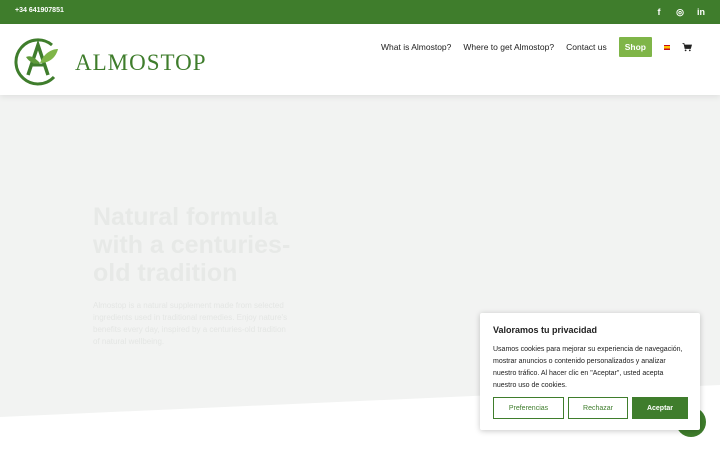 The height and width of the screenshot is (450, 720). What do you see at coordinates (545, 330) in the screenshot?
I see `cookie-title: Valoramos tu privacidad` at bounding box center [545, 330].